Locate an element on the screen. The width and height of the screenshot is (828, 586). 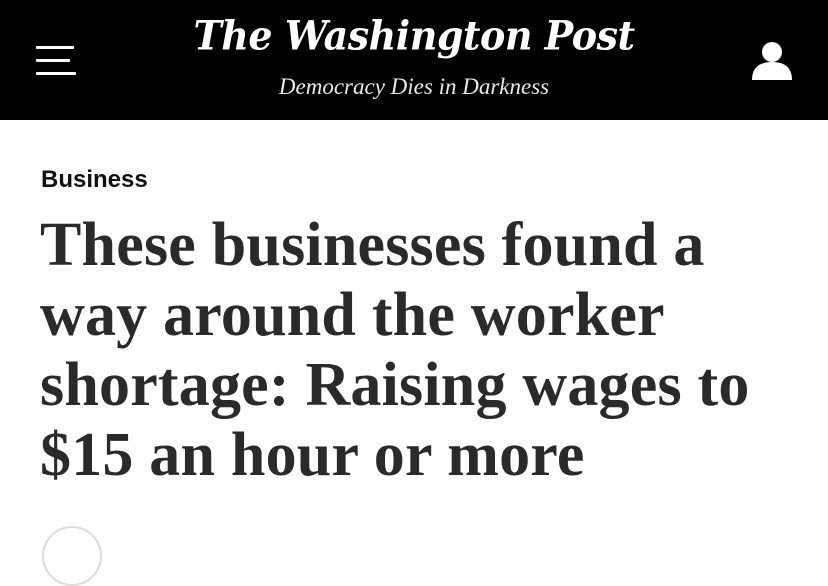
site-tagline: Democracy Dies in Darkness is located at coordinates (414, 86).